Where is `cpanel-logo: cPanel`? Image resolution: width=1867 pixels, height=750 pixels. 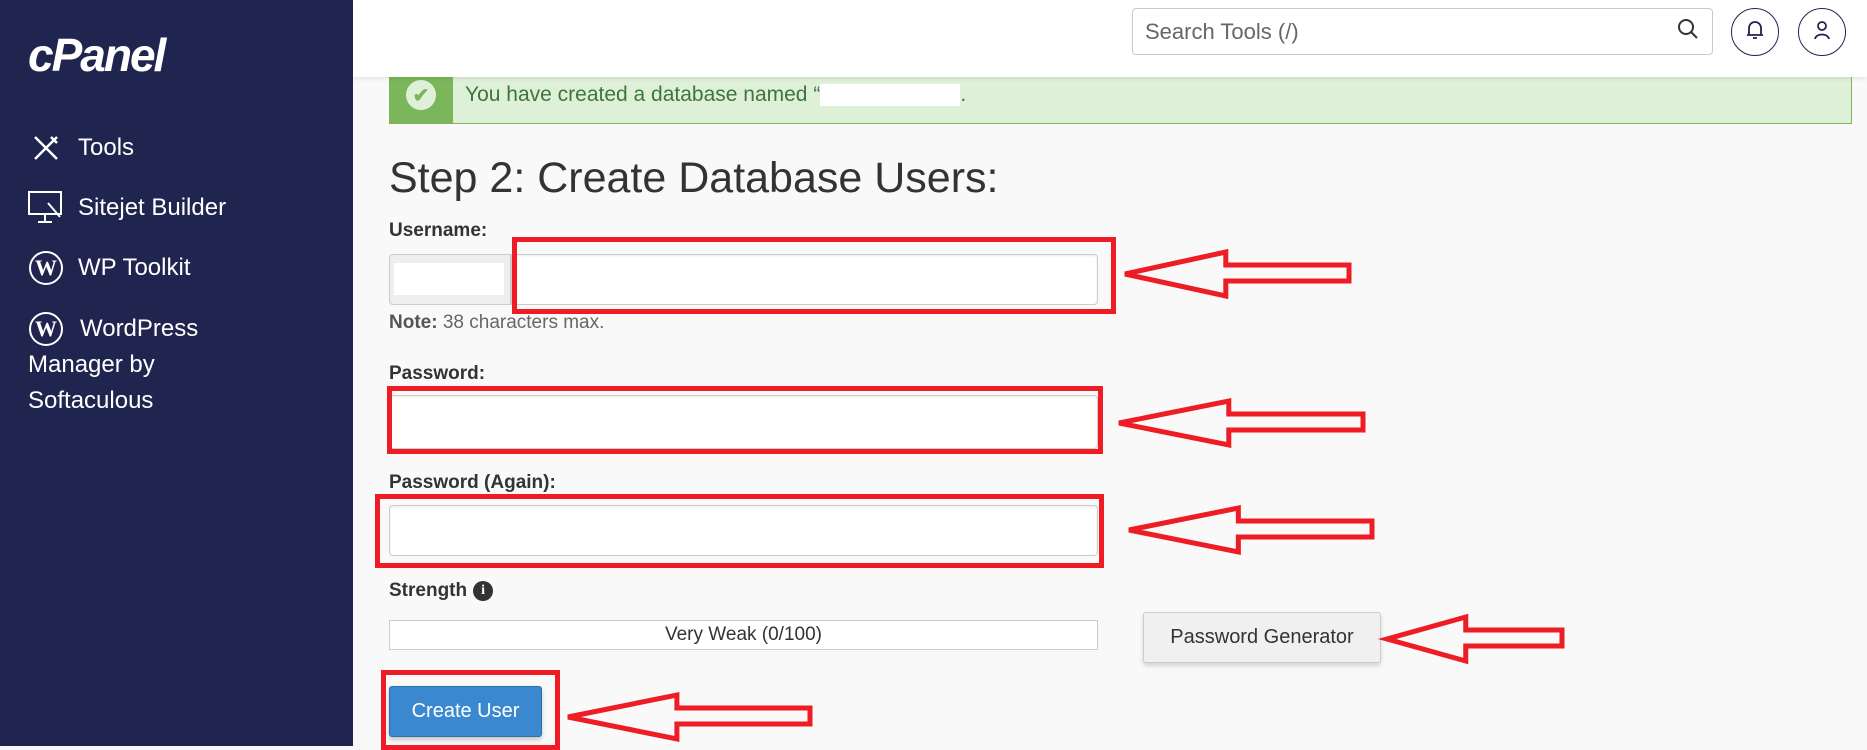 cpanel-logo: cPanel is located at coordinates (97, 55).